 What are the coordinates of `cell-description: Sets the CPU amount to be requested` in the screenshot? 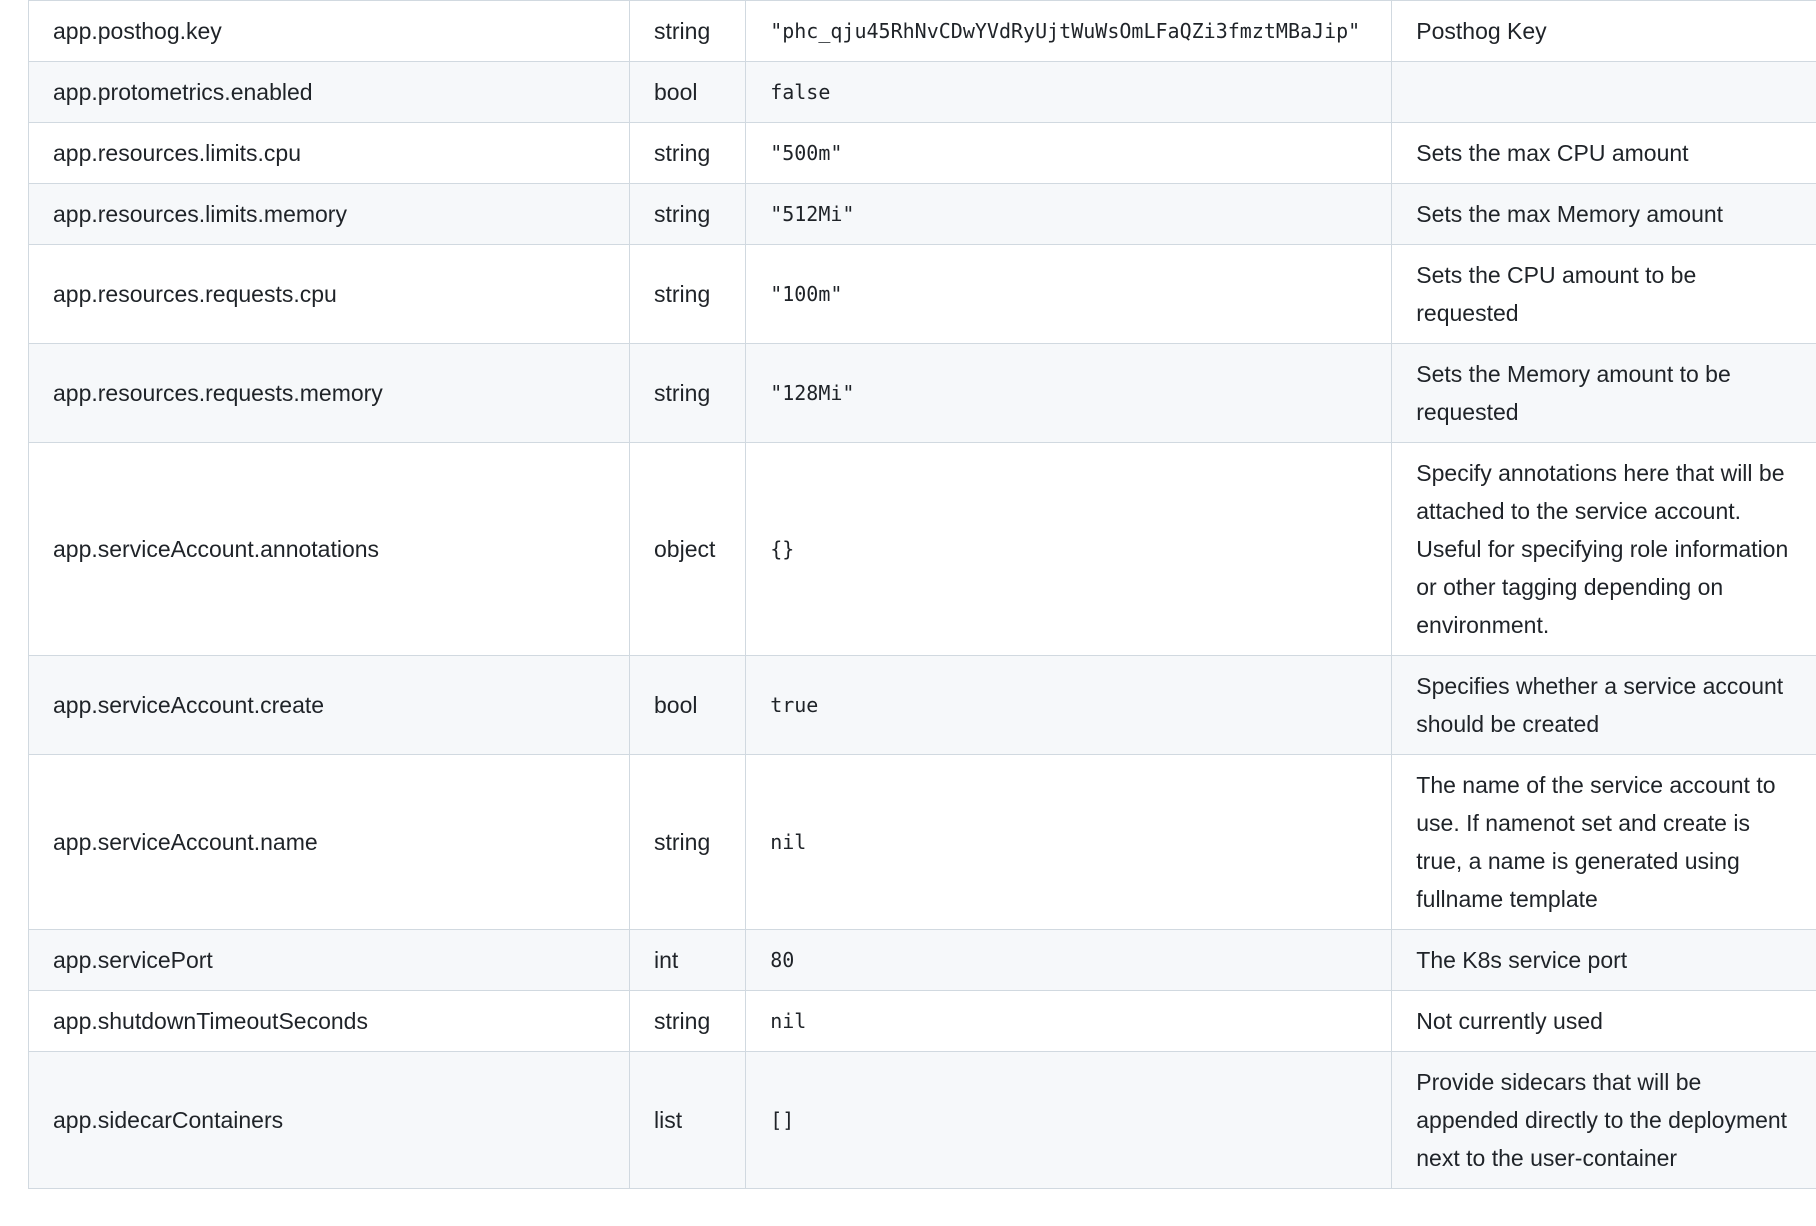 It's located at (1603, 294).